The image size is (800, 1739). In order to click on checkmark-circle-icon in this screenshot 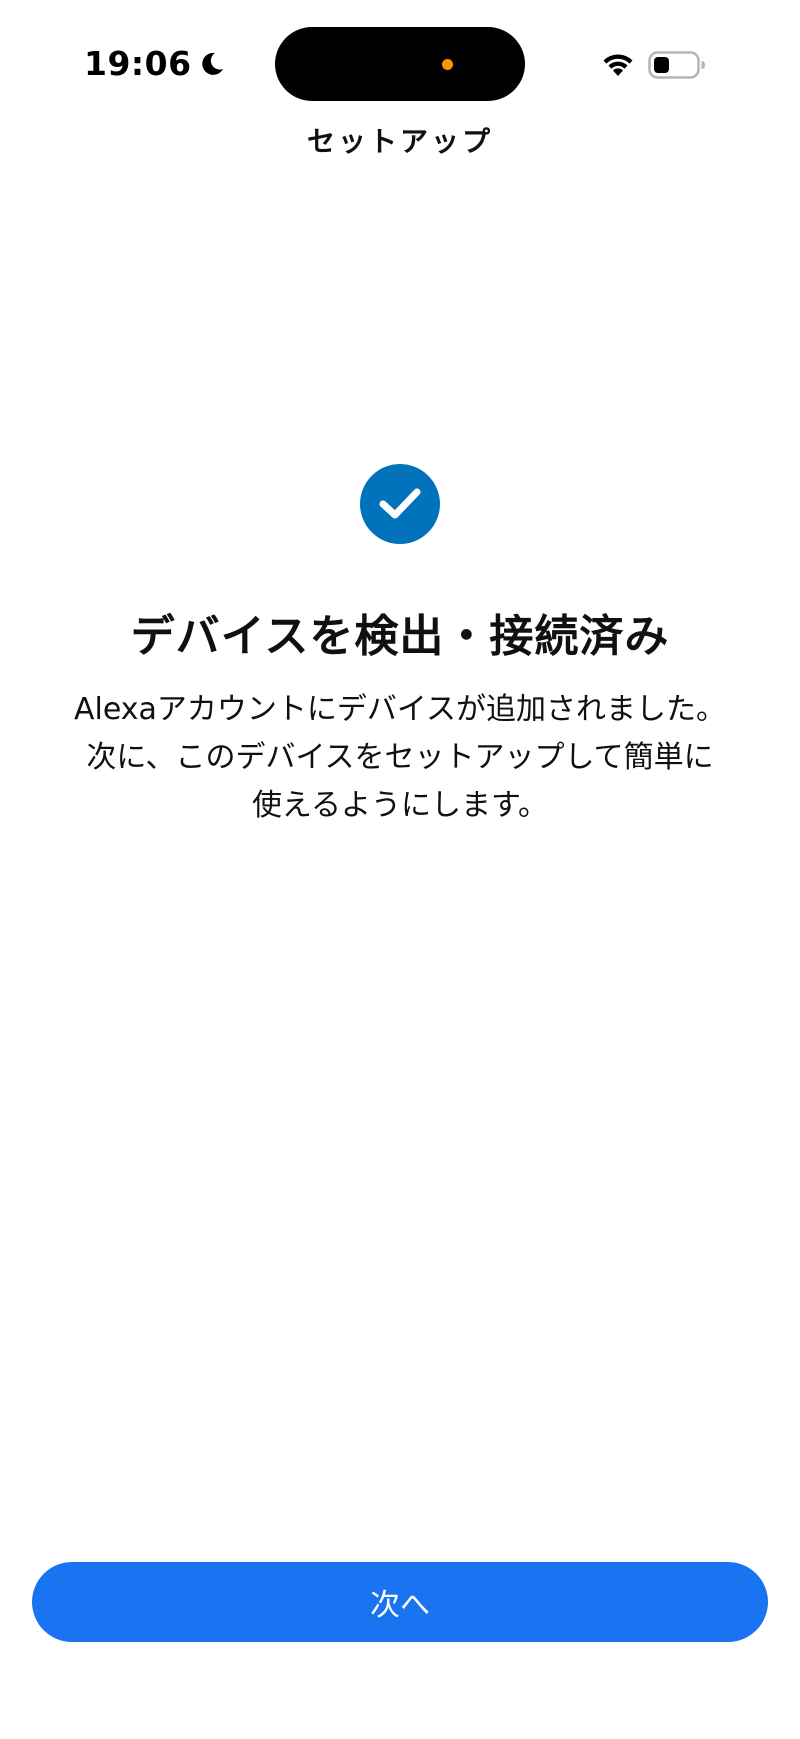, I will do `click(400, 504)`.